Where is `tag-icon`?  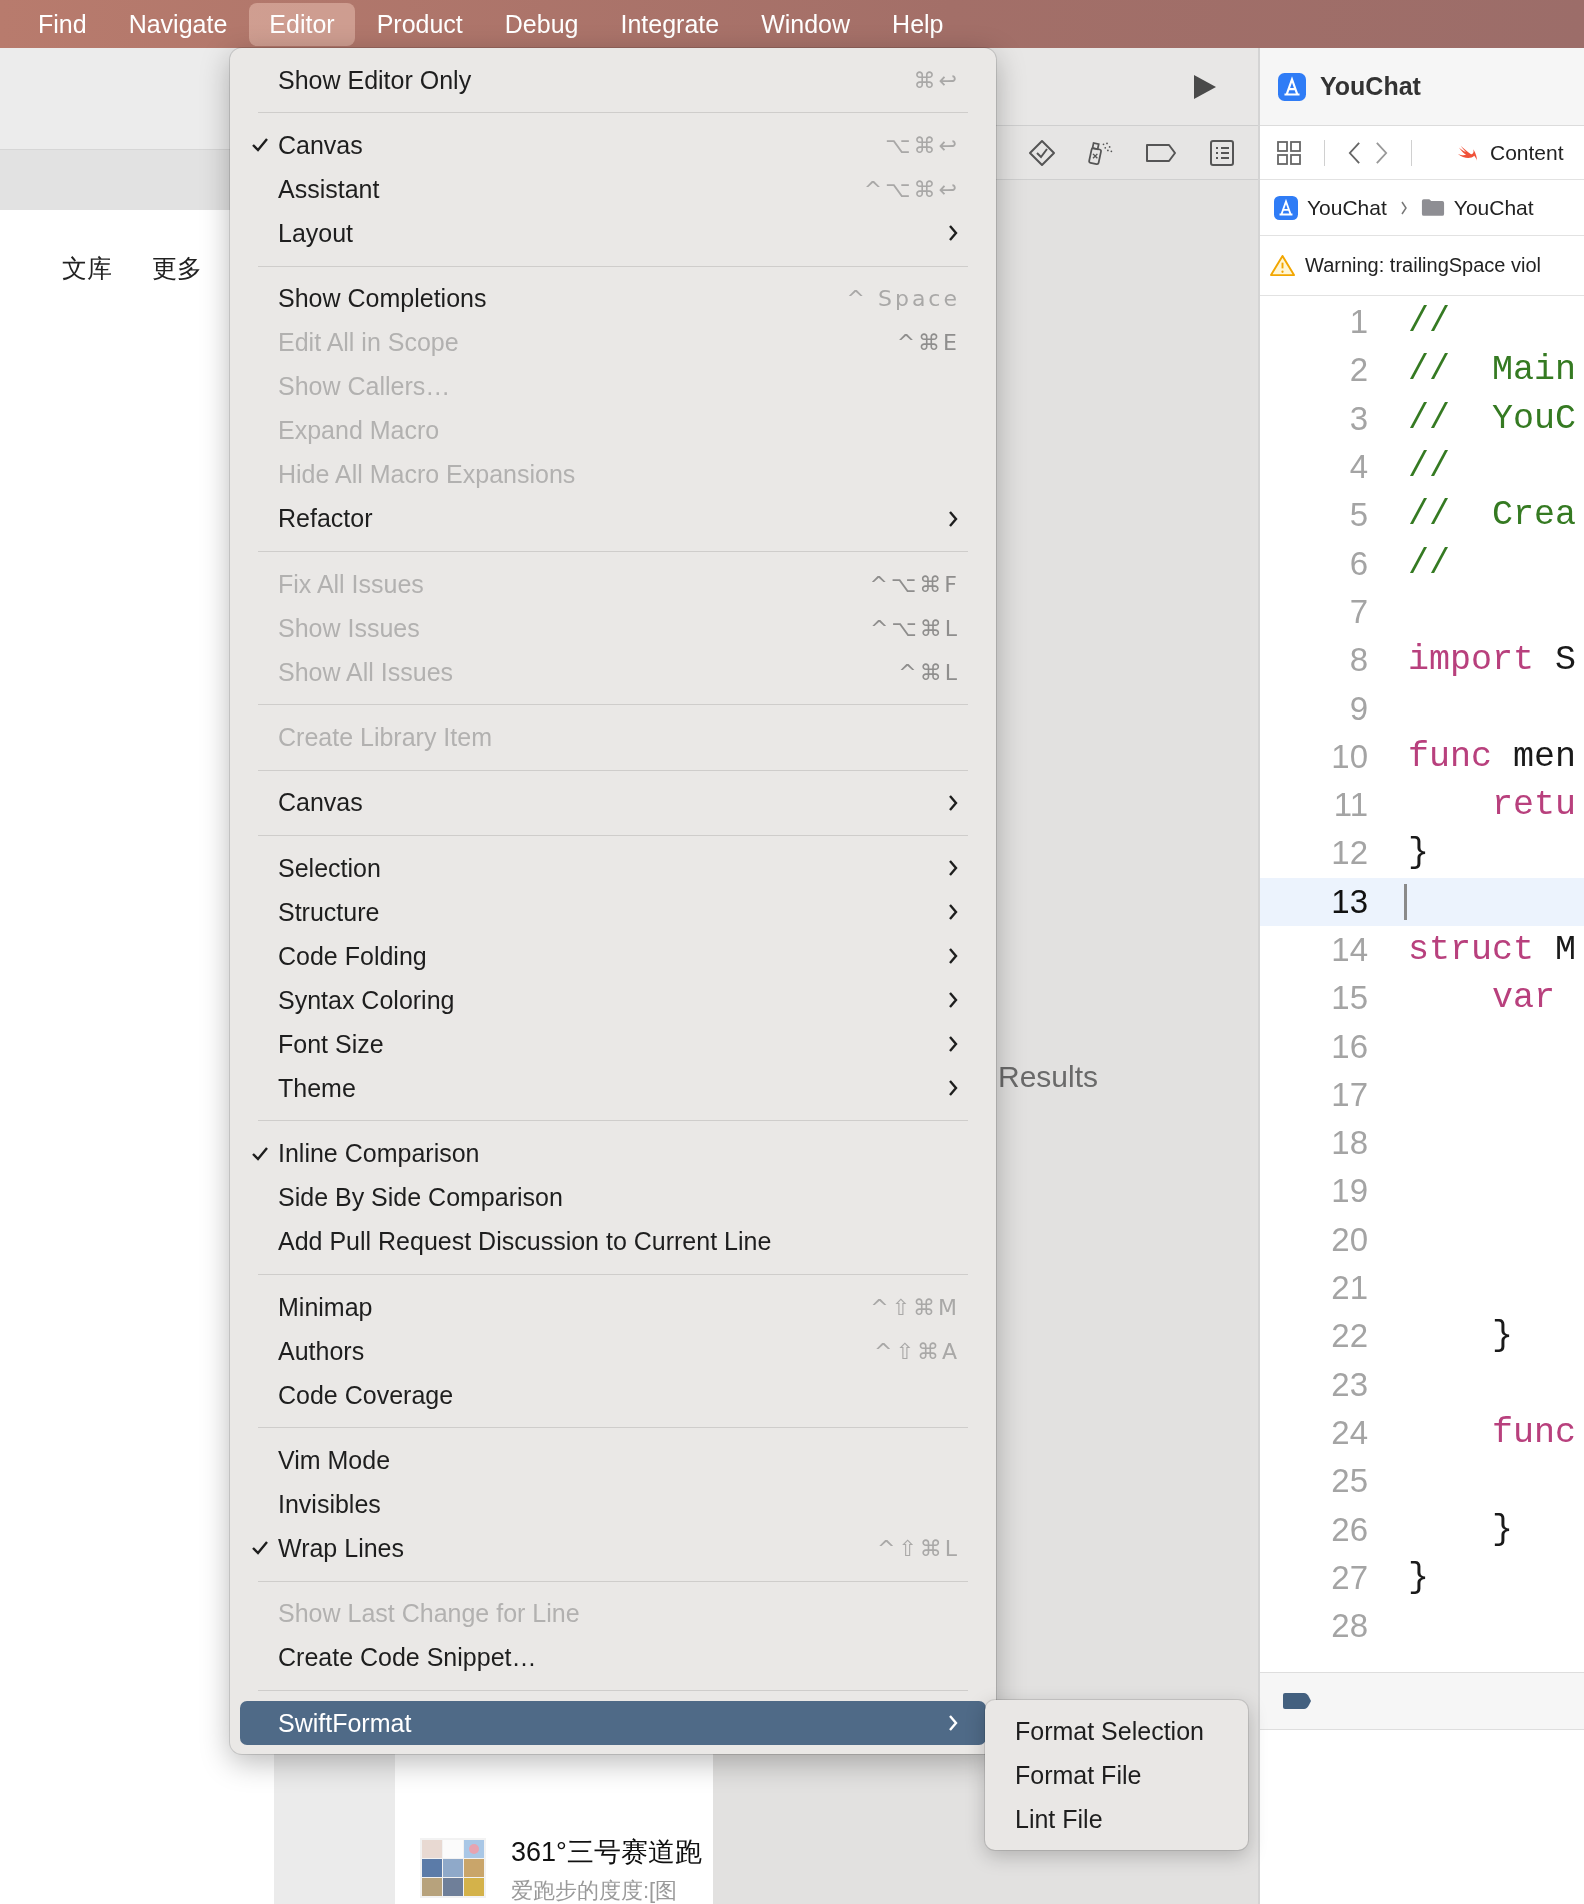
tag-icon is located at coordinates (1161, 152).